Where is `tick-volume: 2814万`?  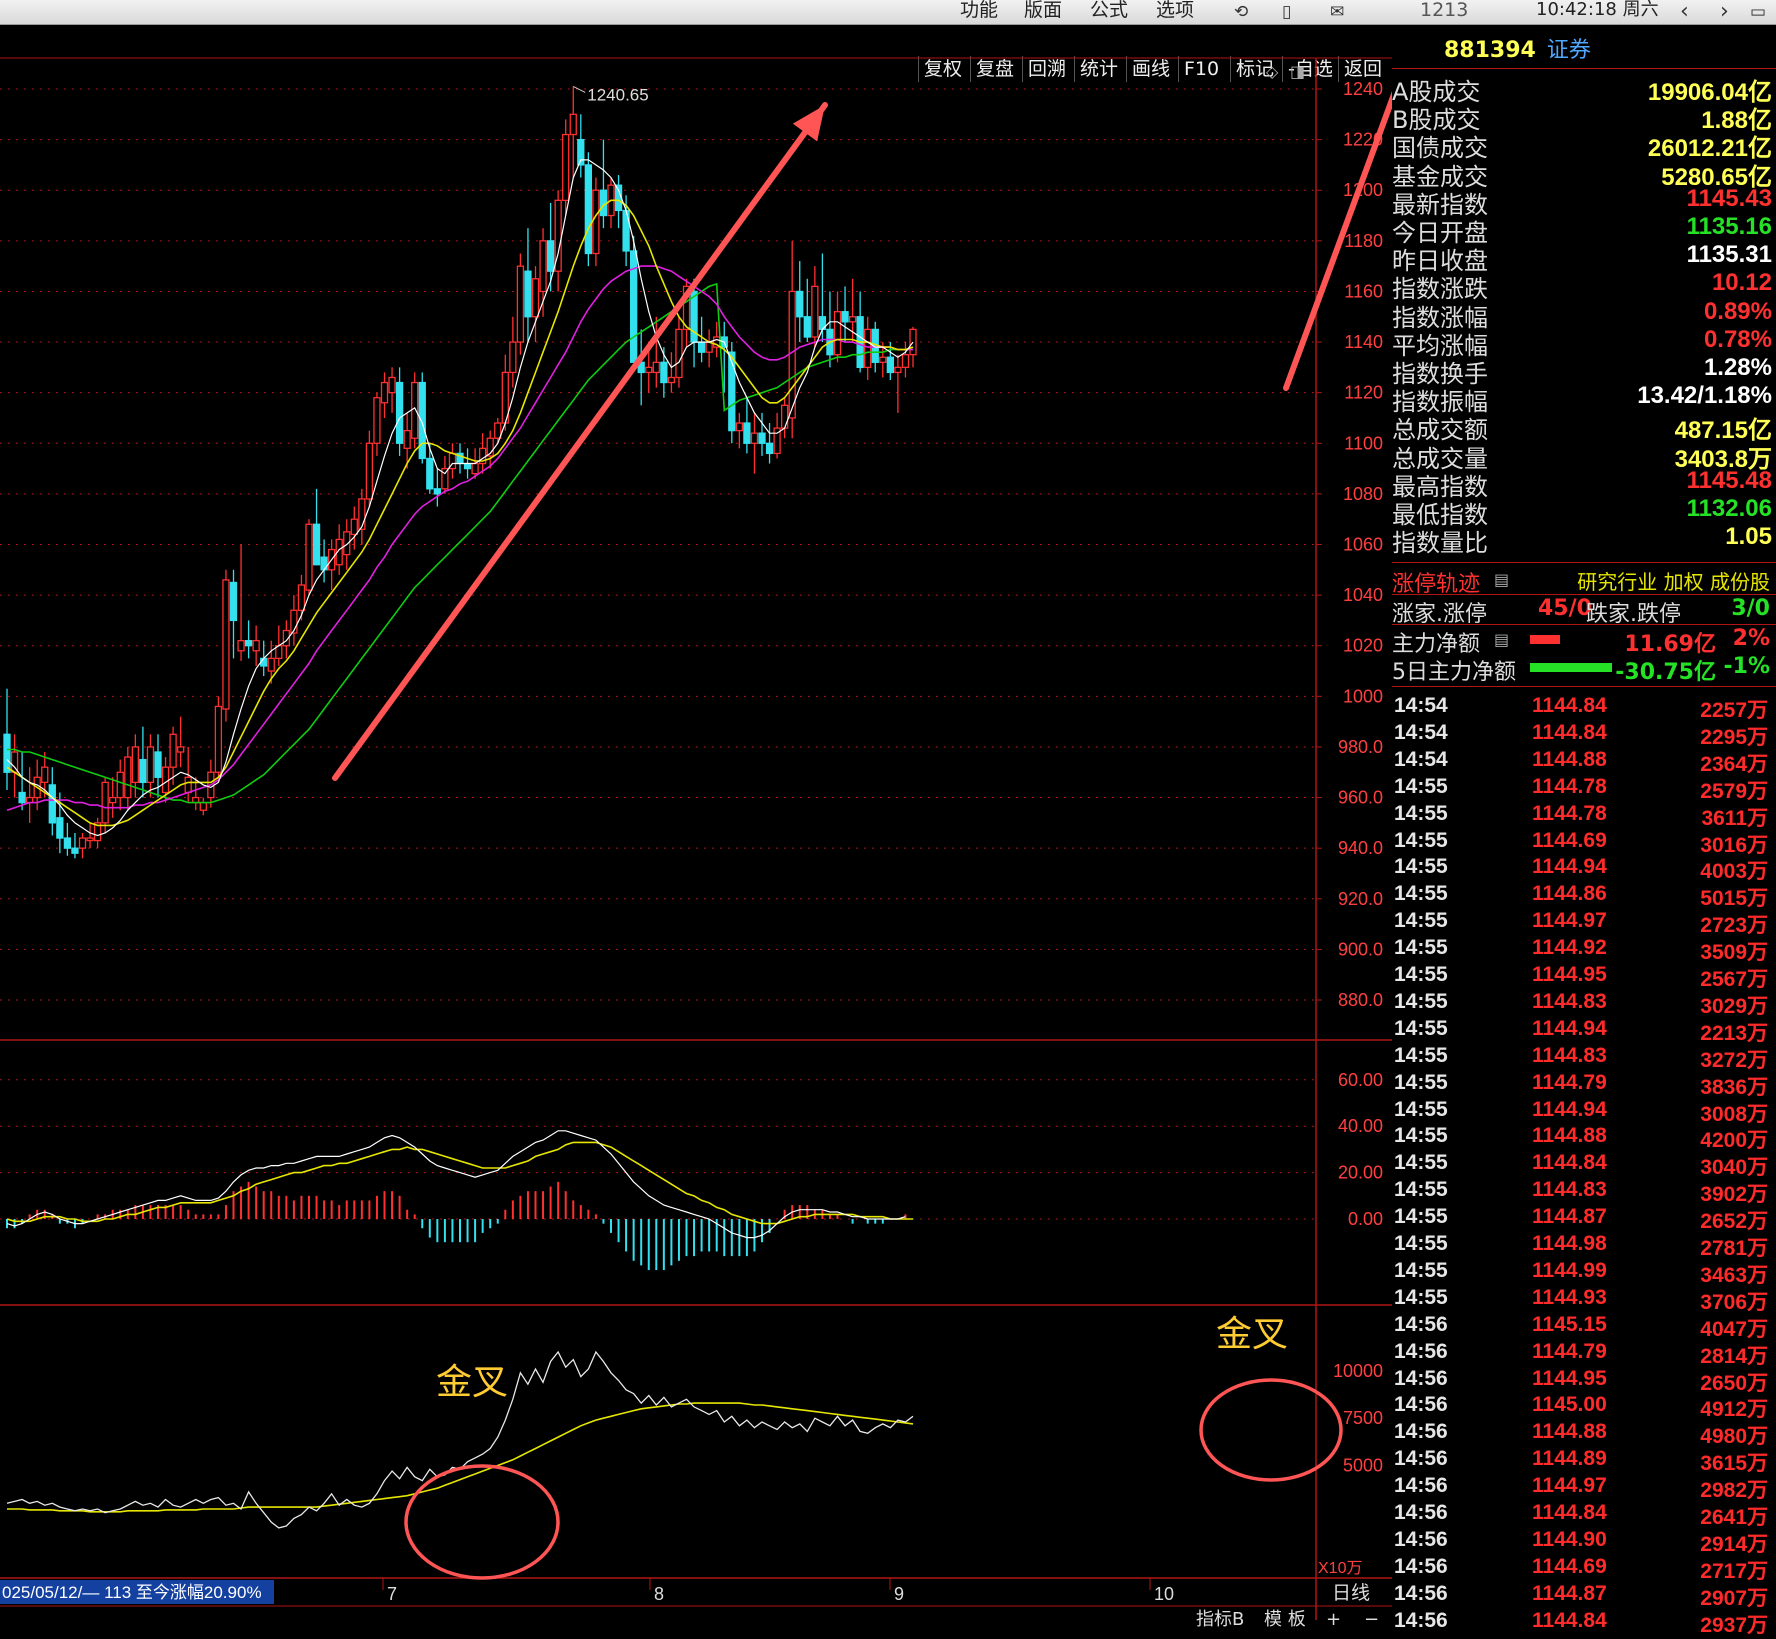
tick-volume: 2814万 is located at coordinates (1734, 1356).